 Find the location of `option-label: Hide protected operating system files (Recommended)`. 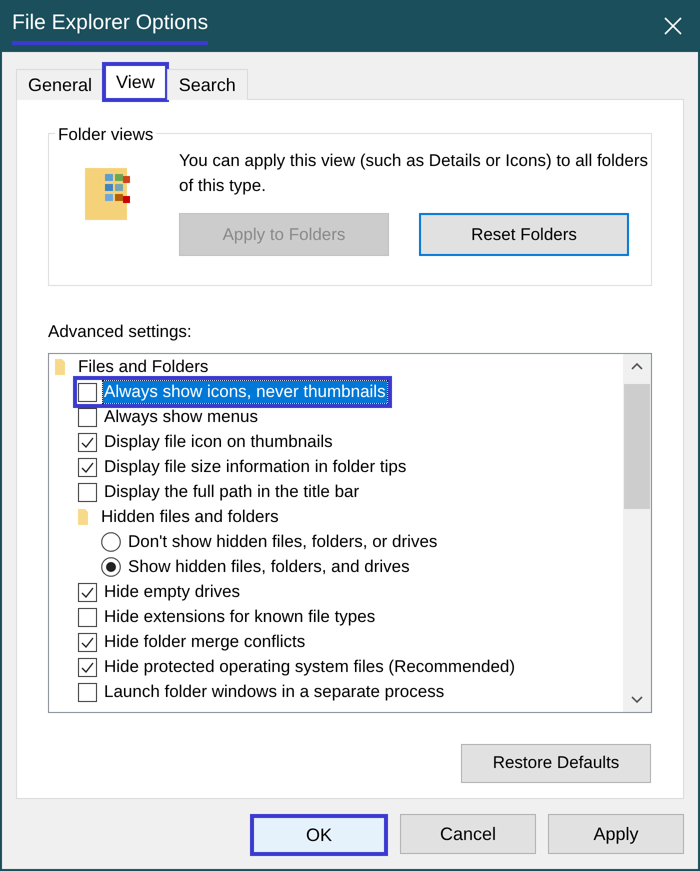

option-label: Hide protected operating system files (Recommended) is located at coordinates (309, 667).